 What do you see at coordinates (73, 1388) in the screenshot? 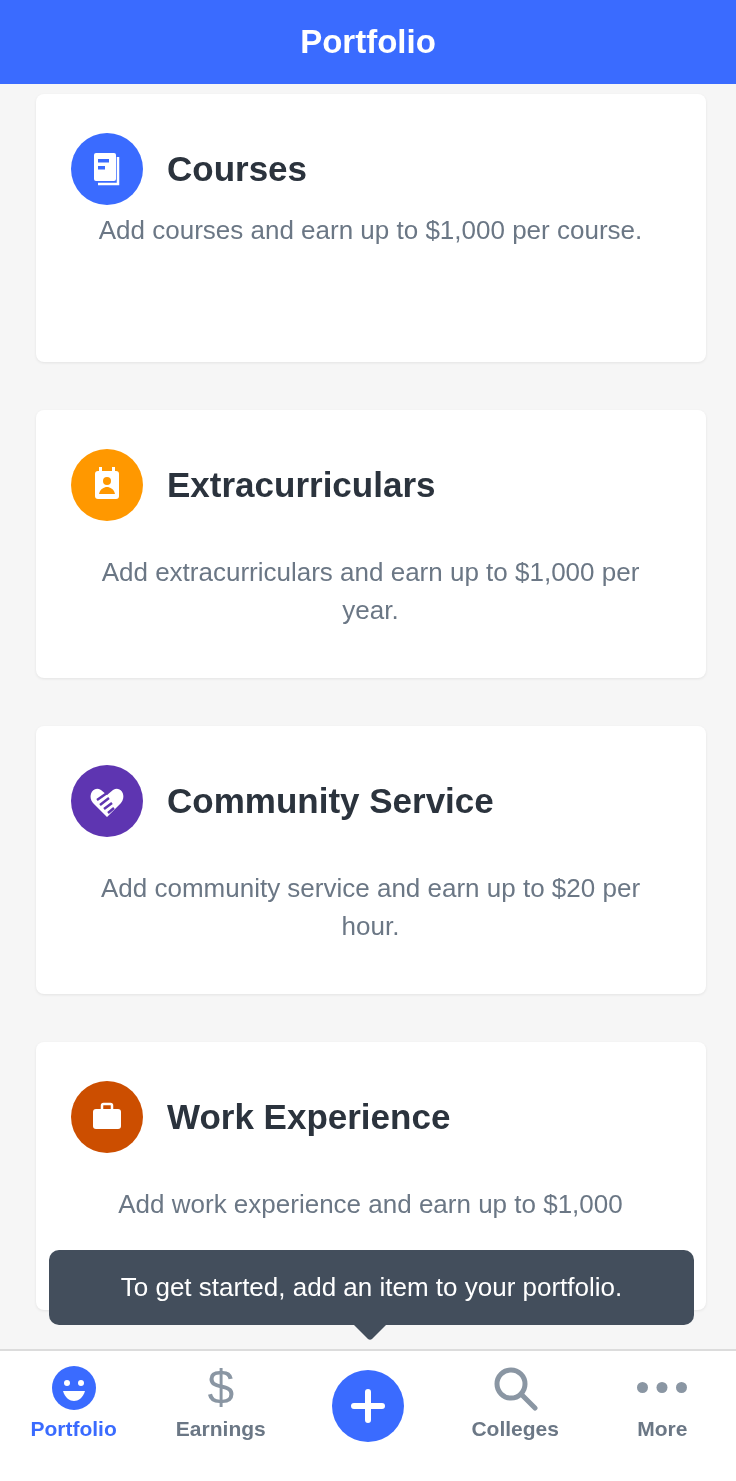
I see `smiley-icon` at bounding box center [73, 1388].